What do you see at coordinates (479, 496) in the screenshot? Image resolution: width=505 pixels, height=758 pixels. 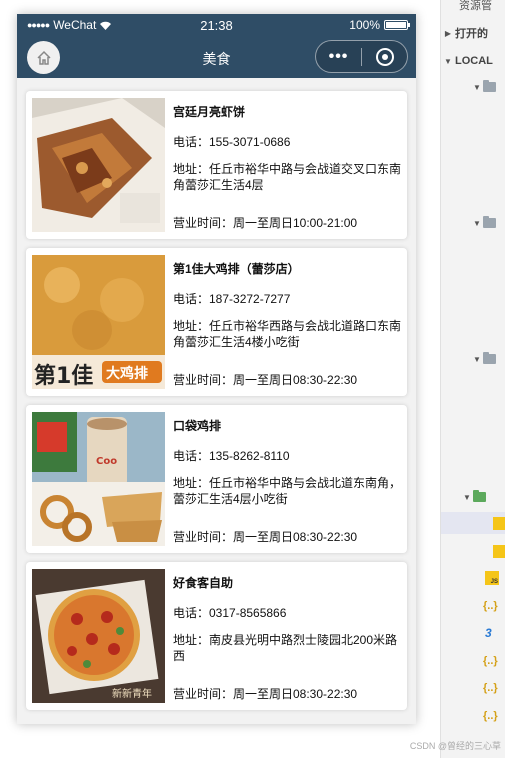 I see `green-folder-icon` at bounding box center [479, 496].